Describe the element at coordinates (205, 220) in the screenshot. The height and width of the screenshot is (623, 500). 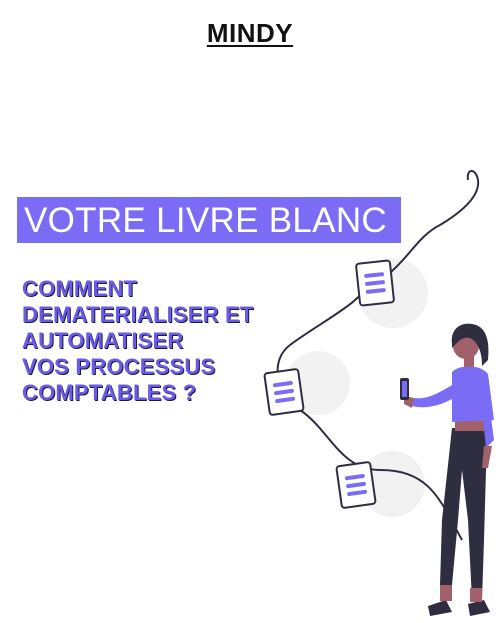
I see `banner-title: VOTRE LIVRE BLANC` at that location.